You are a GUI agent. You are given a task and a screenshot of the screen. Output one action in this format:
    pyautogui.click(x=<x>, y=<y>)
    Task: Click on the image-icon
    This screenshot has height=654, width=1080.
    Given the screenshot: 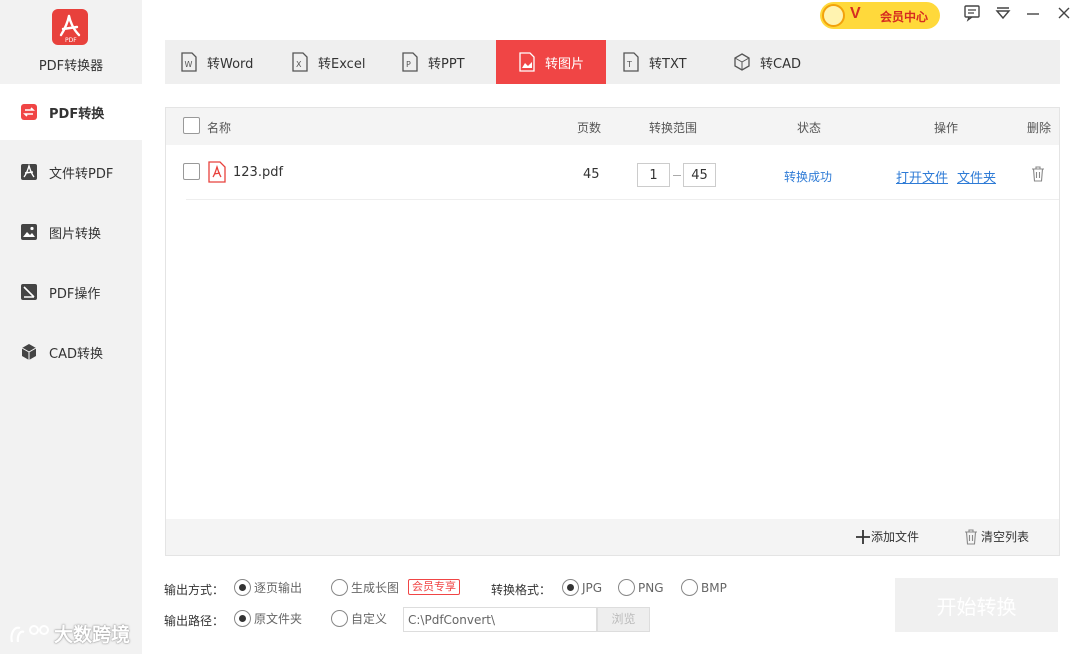 What is the action you would take?
    pyautogui.click(x=29, y=232)
    